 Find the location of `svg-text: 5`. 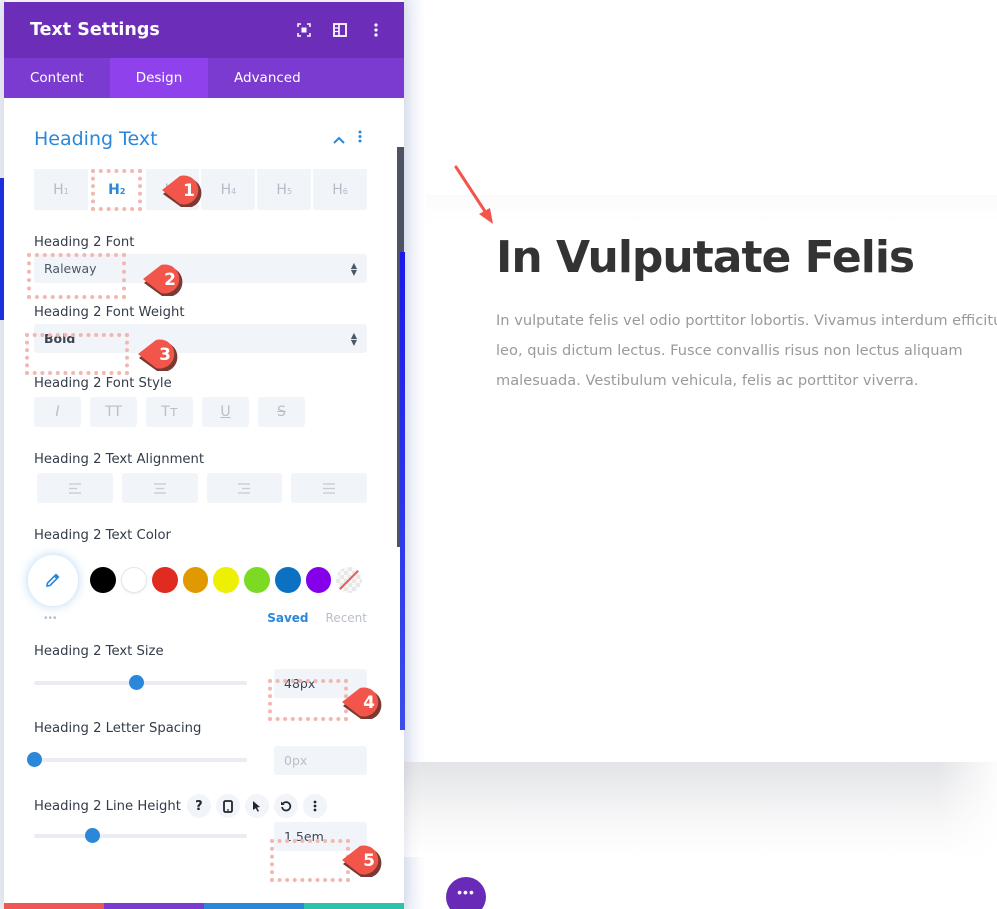

svg-text: 5 is located at coordinates (369, 861).